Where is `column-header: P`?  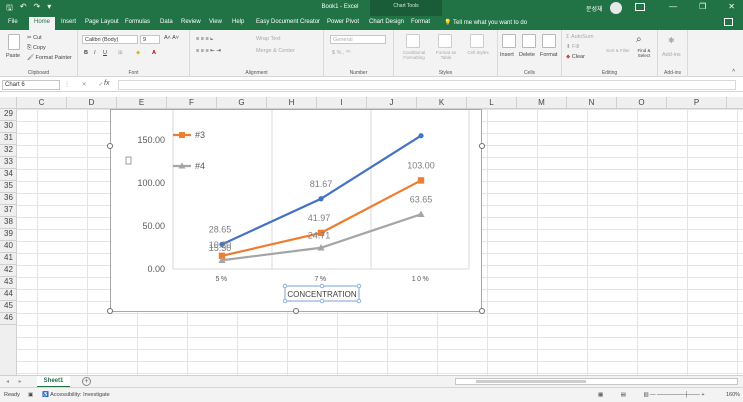 column-header: P is located at coordinates (697, 103).